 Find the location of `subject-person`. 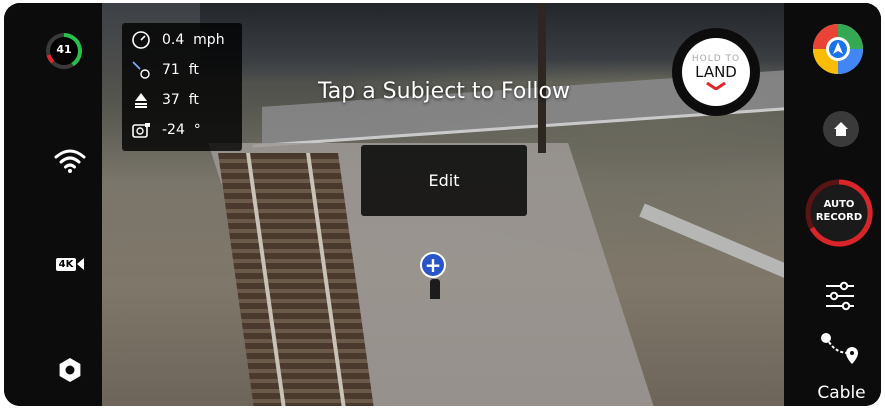

subject-person is located at coordinates (435, 289).